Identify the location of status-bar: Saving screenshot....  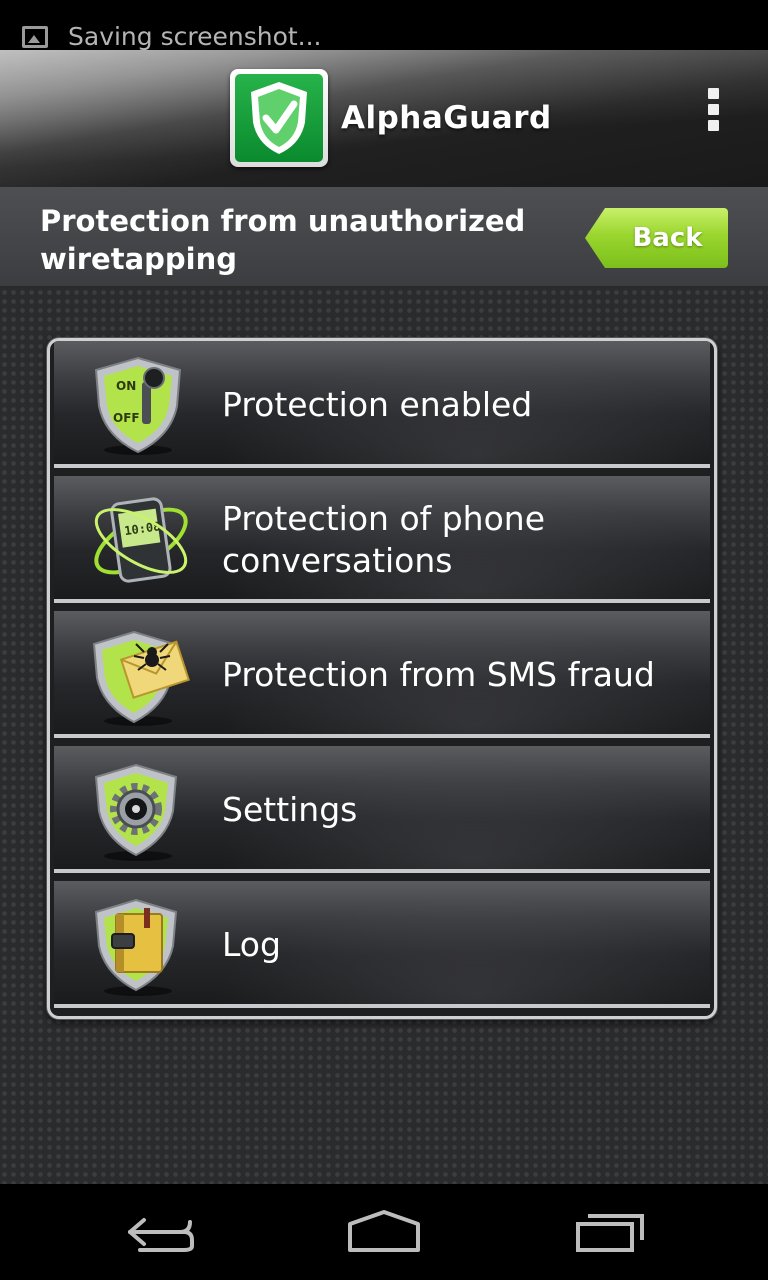
(384, 25).